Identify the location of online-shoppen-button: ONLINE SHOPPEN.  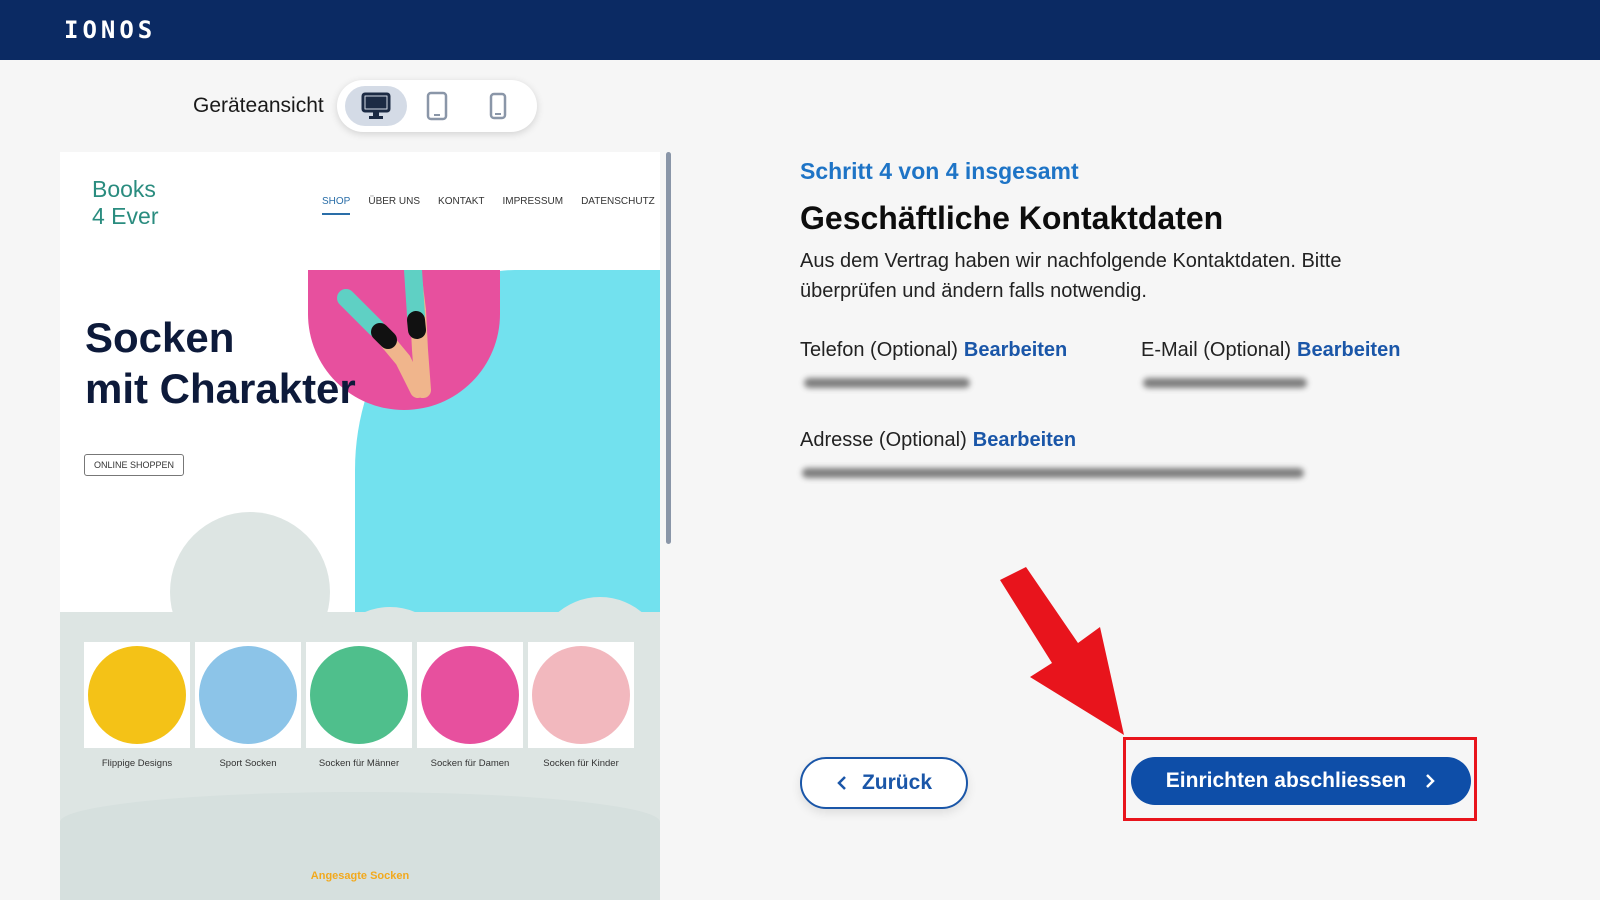
(134, 465).